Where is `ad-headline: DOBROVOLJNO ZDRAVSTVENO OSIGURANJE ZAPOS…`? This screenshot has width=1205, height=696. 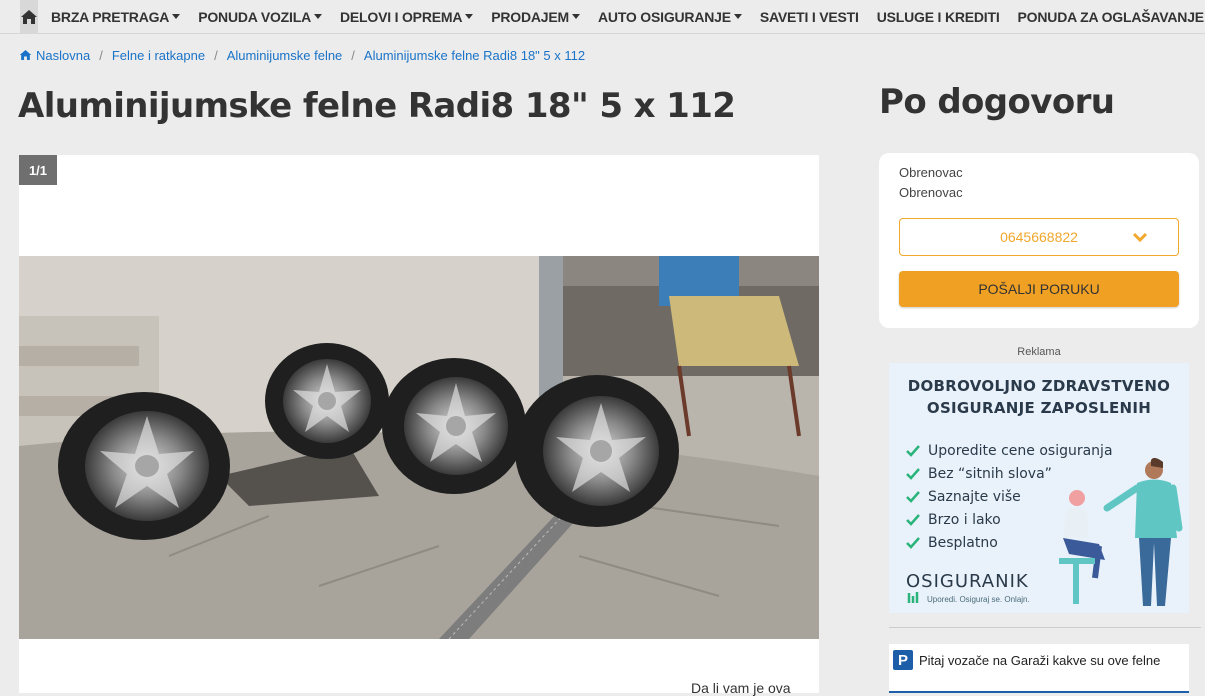
ad-headline: DOBROVOLJNO ZDRAVSTVENO OSIGURANJE ZAPOS… is located at coordinates (1039, 397).